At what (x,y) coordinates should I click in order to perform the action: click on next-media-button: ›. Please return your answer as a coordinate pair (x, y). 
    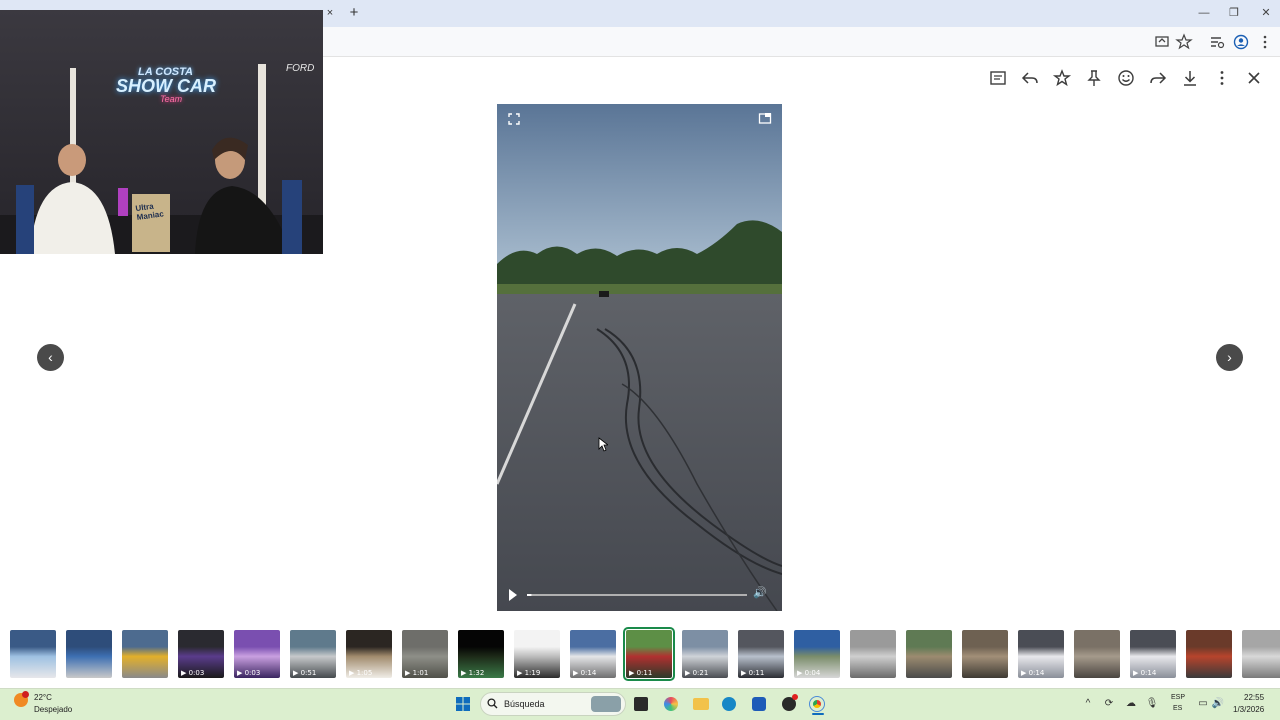
    Looking at the image, I should click on (1229, 357).